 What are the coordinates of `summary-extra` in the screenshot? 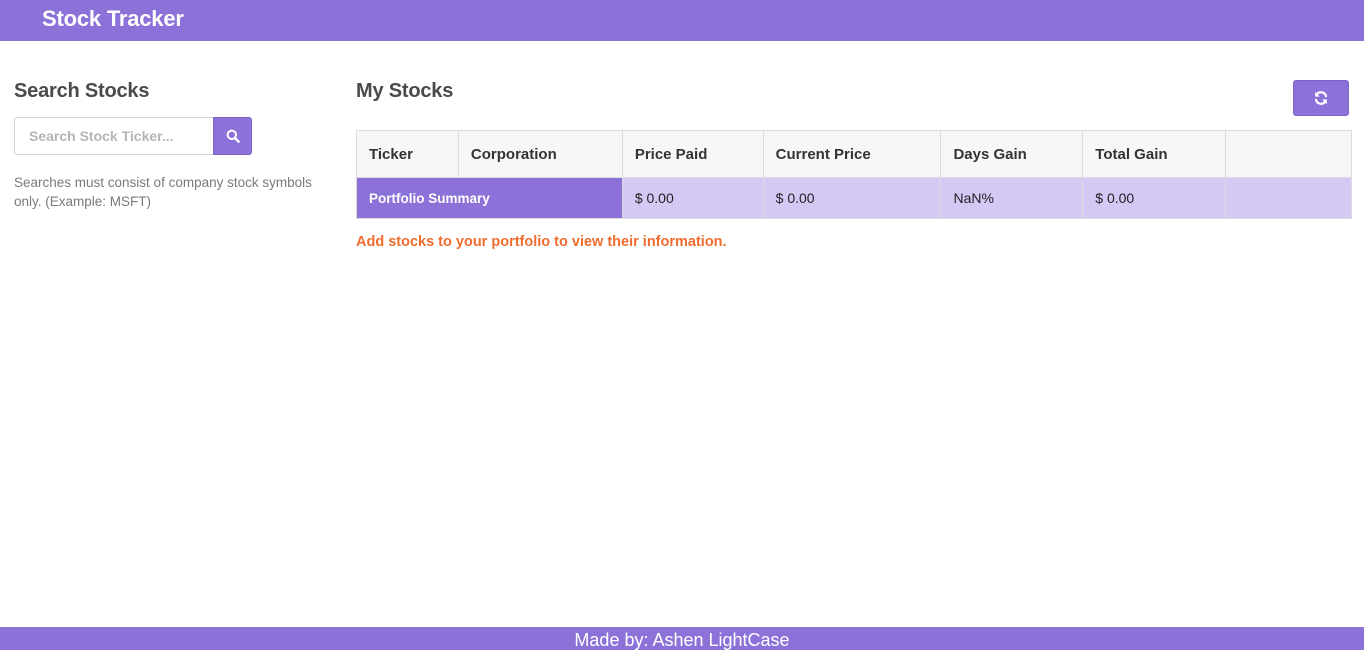 It's located at (1288, 198).